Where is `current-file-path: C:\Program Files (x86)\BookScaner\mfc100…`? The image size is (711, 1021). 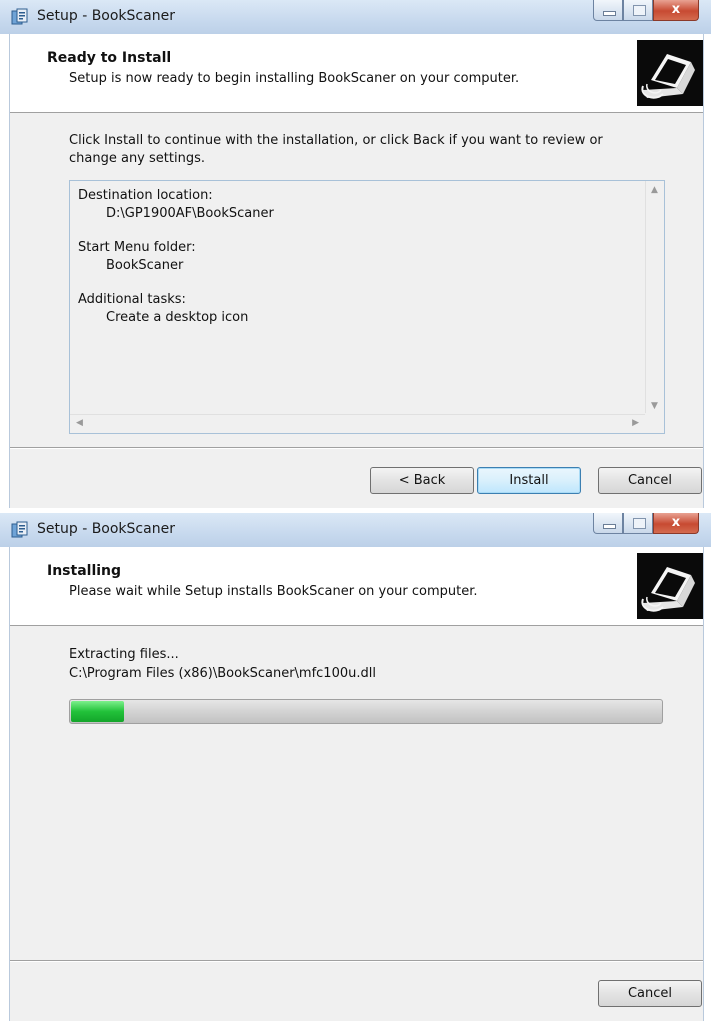
current-file-path: C:\Program Files (x86)\BookScaner\mfc100… is located at coordinates (222, 673).